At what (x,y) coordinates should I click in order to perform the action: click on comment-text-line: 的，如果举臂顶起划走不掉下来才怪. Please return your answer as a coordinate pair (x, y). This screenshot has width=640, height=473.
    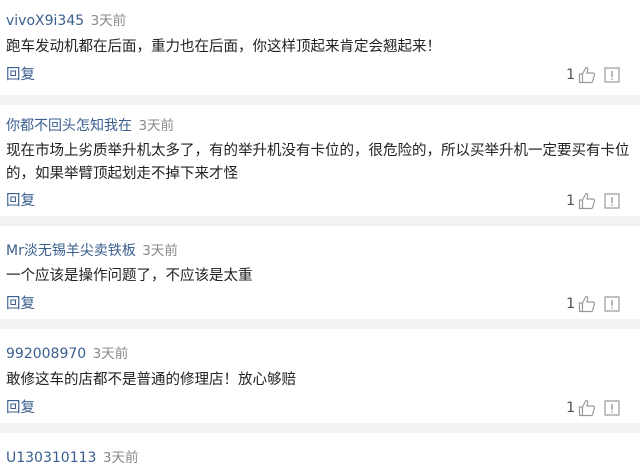
    Looking at the image, I should click on (122, 174).